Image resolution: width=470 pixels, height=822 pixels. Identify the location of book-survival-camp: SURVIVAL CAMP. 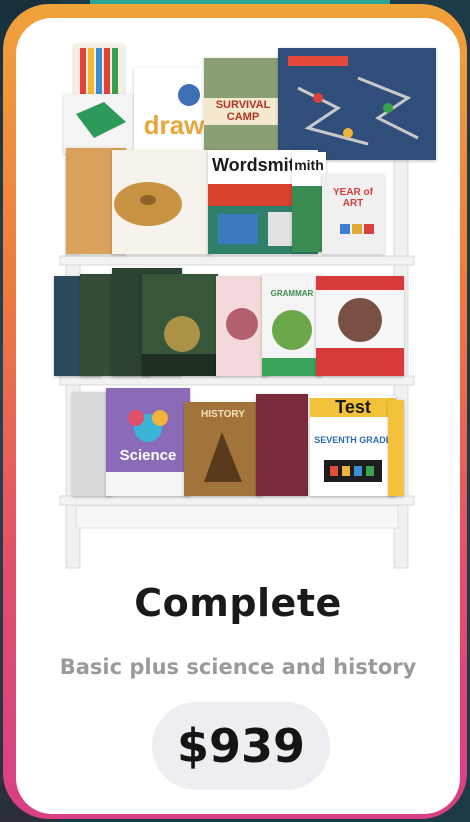
(243, 104).